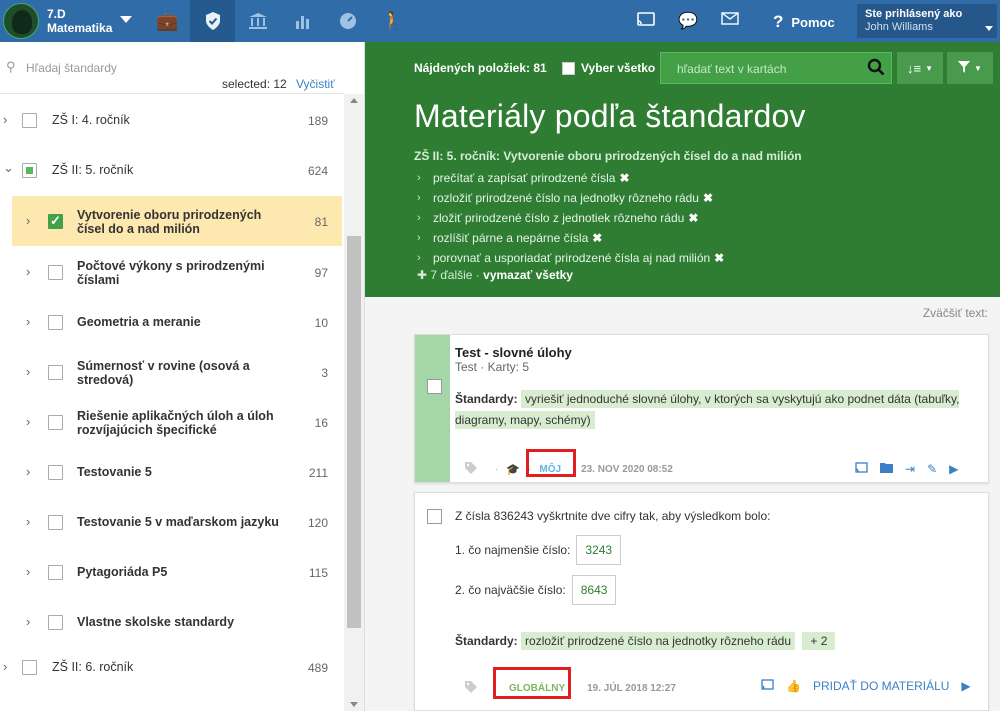 This screenshot has width=1000, height=711. Describe the element at coordinates (513, 352) in the screenshot. I see `card-title: Test - slovné úlohy` at that location.